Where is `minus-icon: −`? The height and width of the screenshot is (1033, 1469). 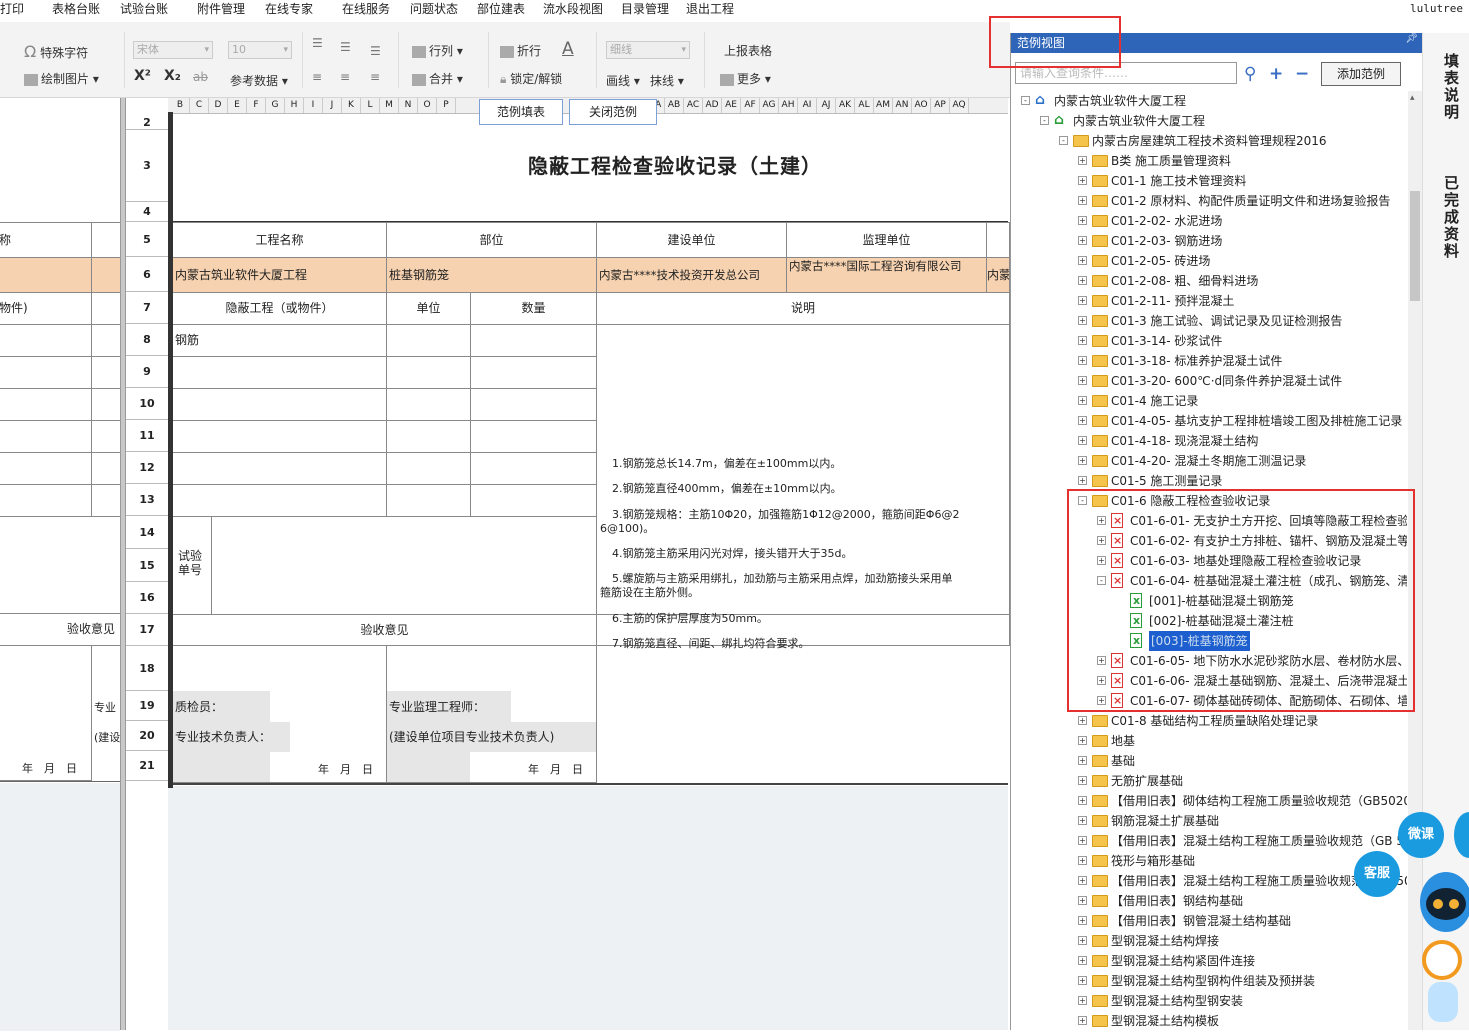
minus-icon: − is located at coordinates (1302, 74).